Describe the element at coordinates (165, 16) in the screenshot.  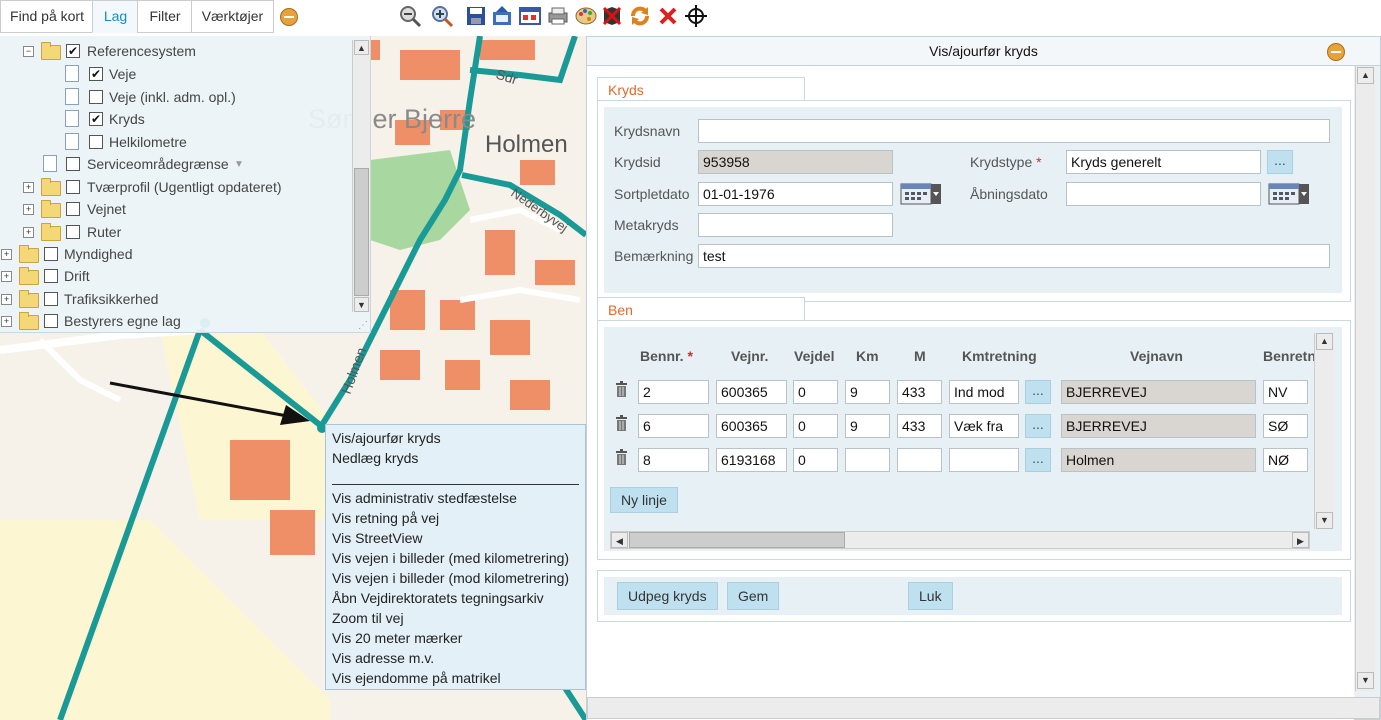
I see `tab-filter: Filter` at that location.